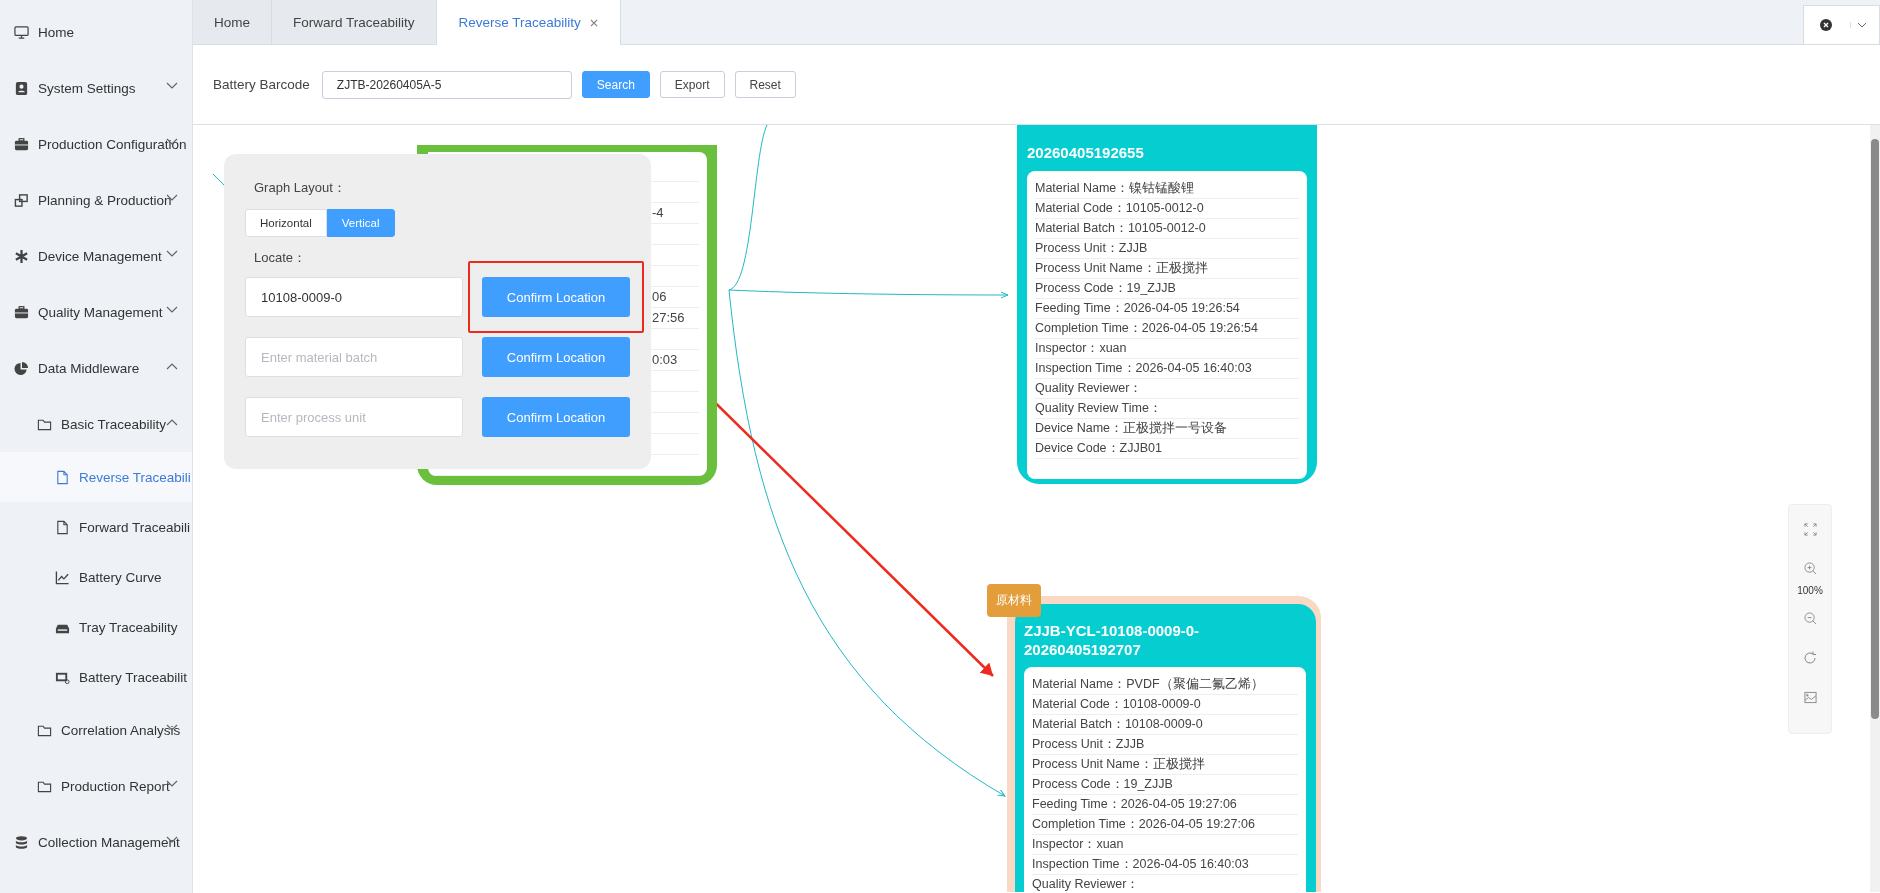  Describe the element at coordinates (528, 22) in the screenshot. I see `tab: Reverse Traceability` at that location.